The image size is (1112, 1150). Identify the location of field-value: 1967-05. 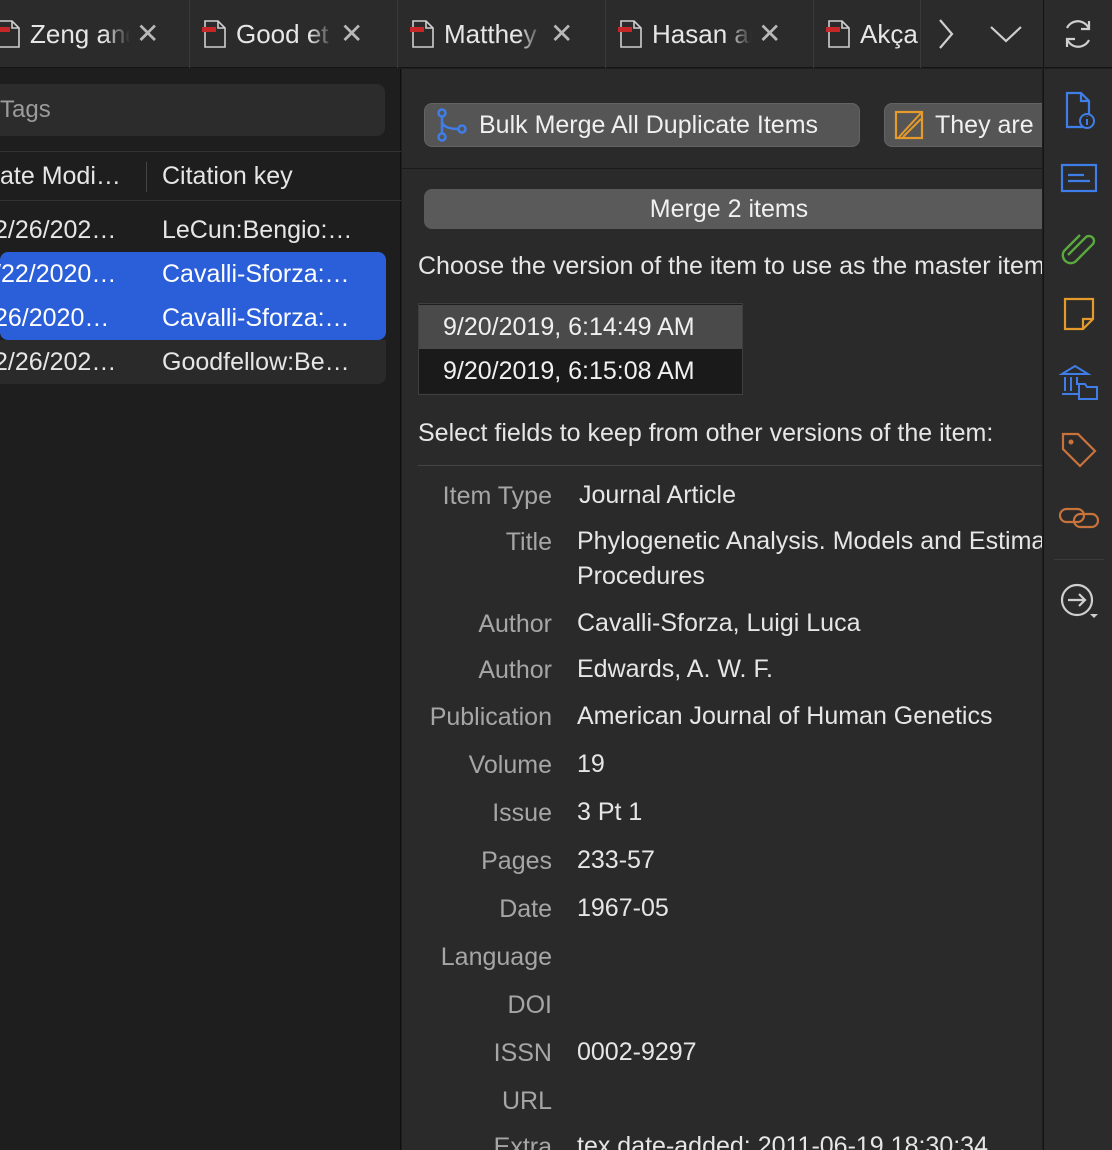
(623, 908).